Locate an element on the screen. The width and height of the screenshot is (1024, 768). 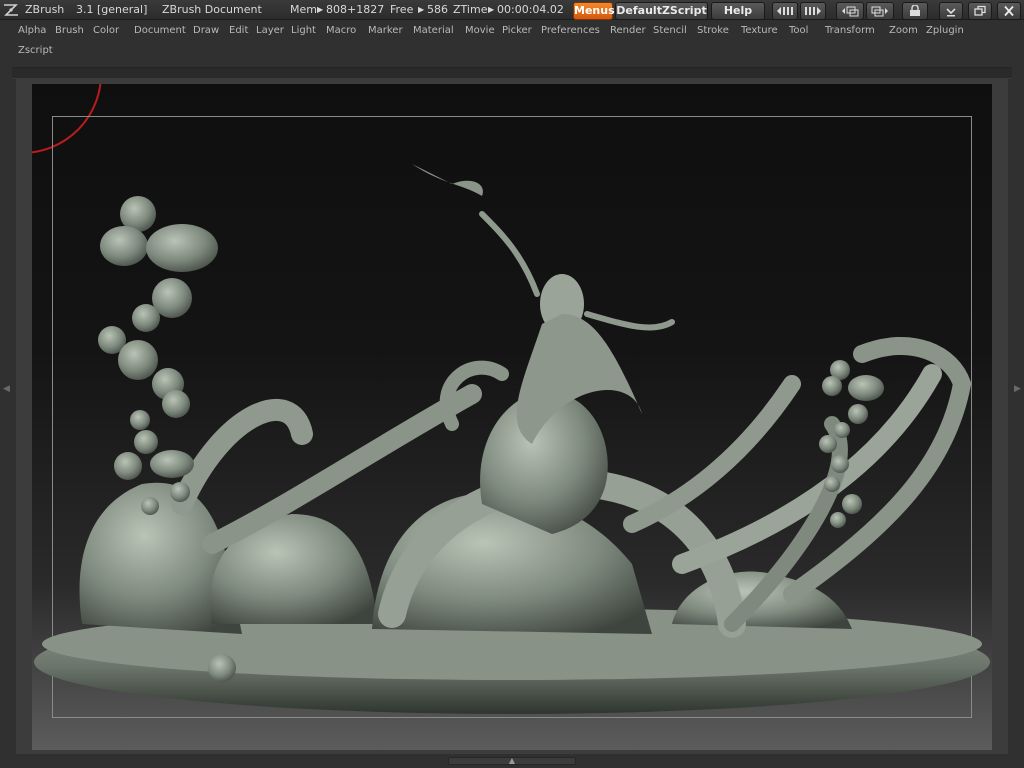
menu-brush: Brush is located at coordinates (69, 30).